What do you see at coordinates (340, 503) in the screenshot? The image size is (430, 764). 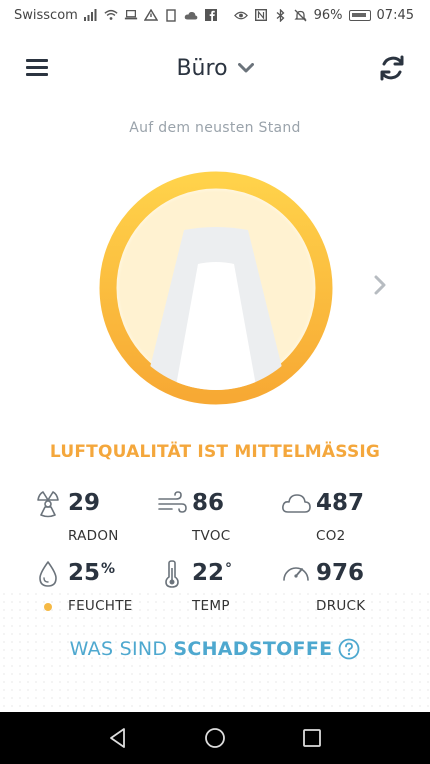 I see `co2-value: 487` at bounding box center [340, 503].